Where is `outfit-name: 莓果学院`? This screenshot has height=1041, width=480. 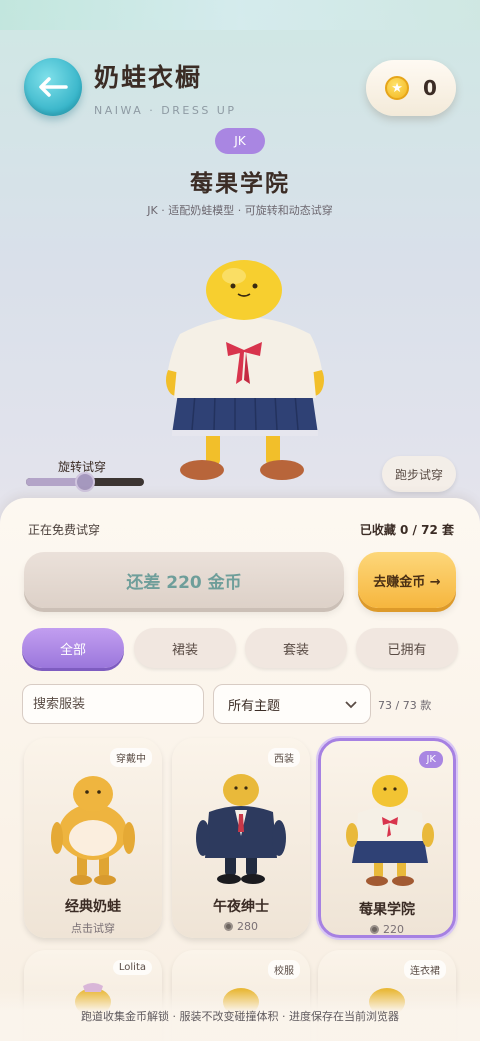
outfit-name: 莓果学院 is located at coordinates (240, 184).